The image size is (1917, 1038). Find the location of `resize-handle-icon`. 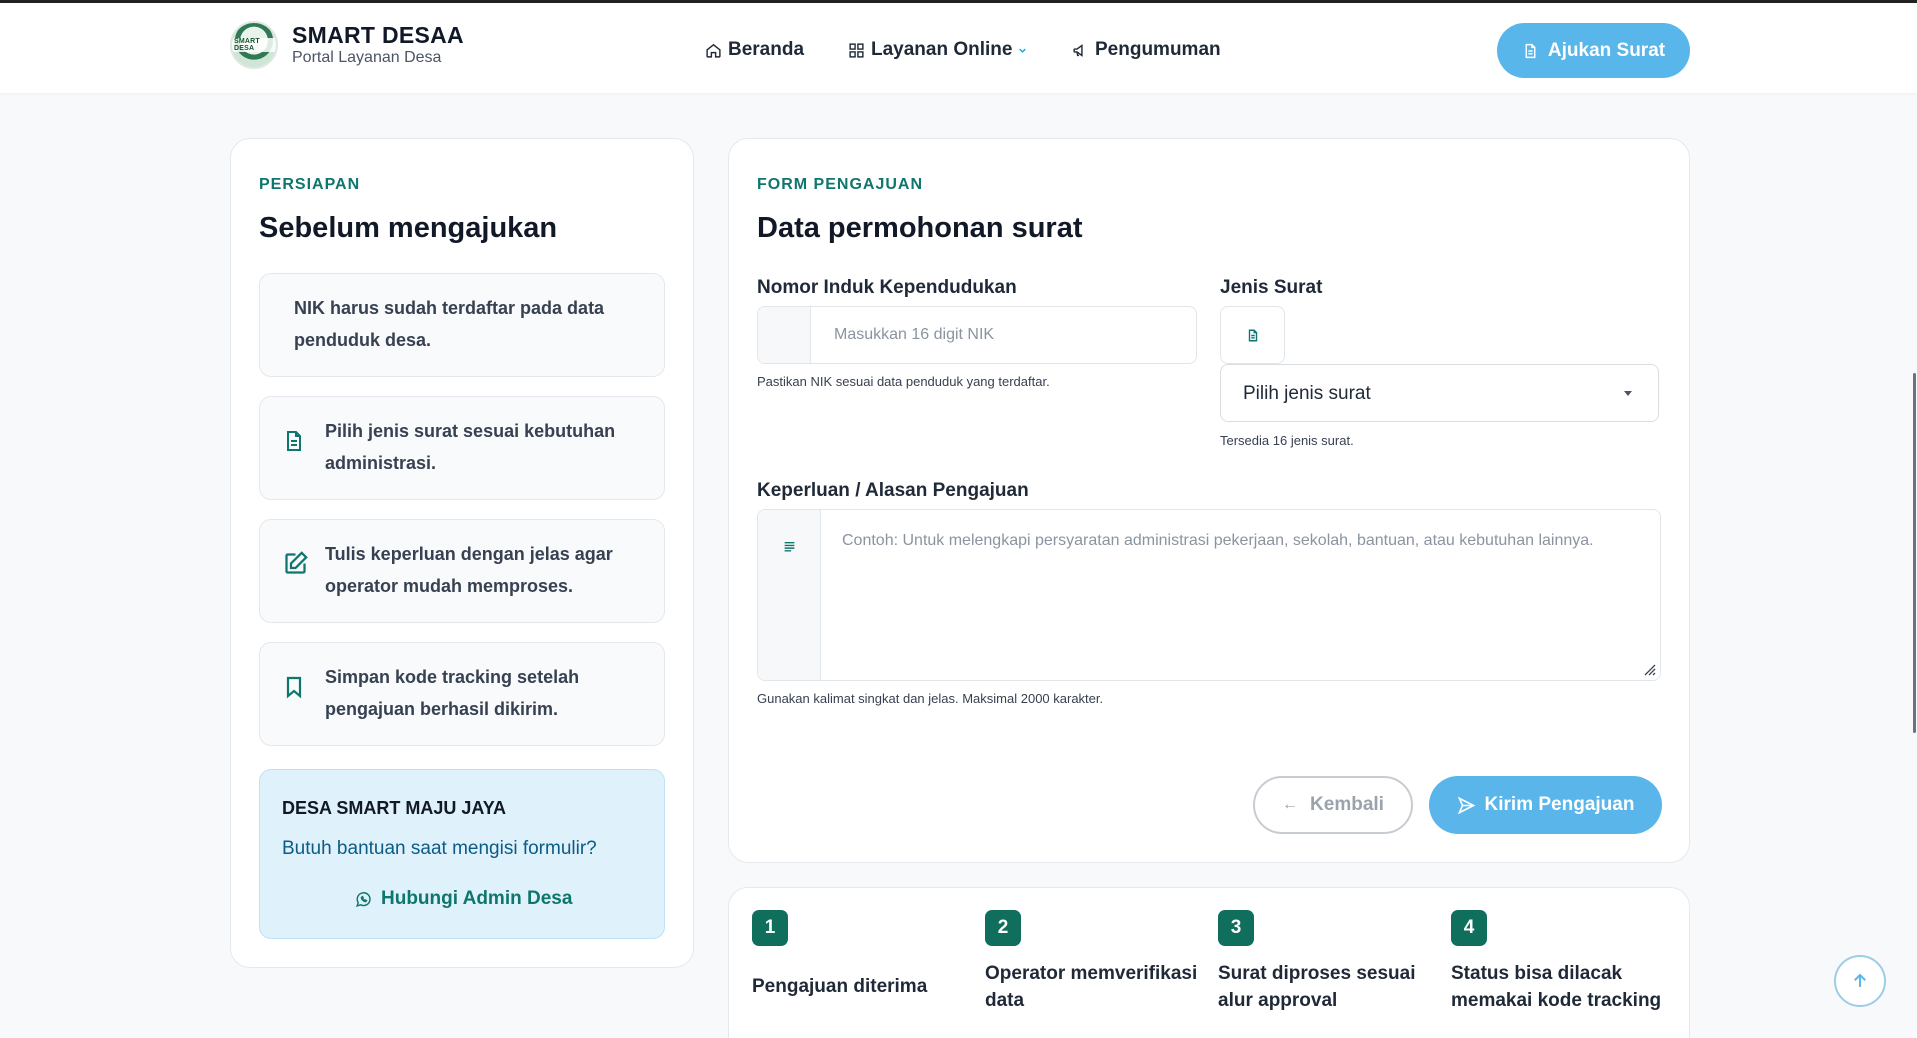

resize-handle-icon is located at coordinates (1649, 669).